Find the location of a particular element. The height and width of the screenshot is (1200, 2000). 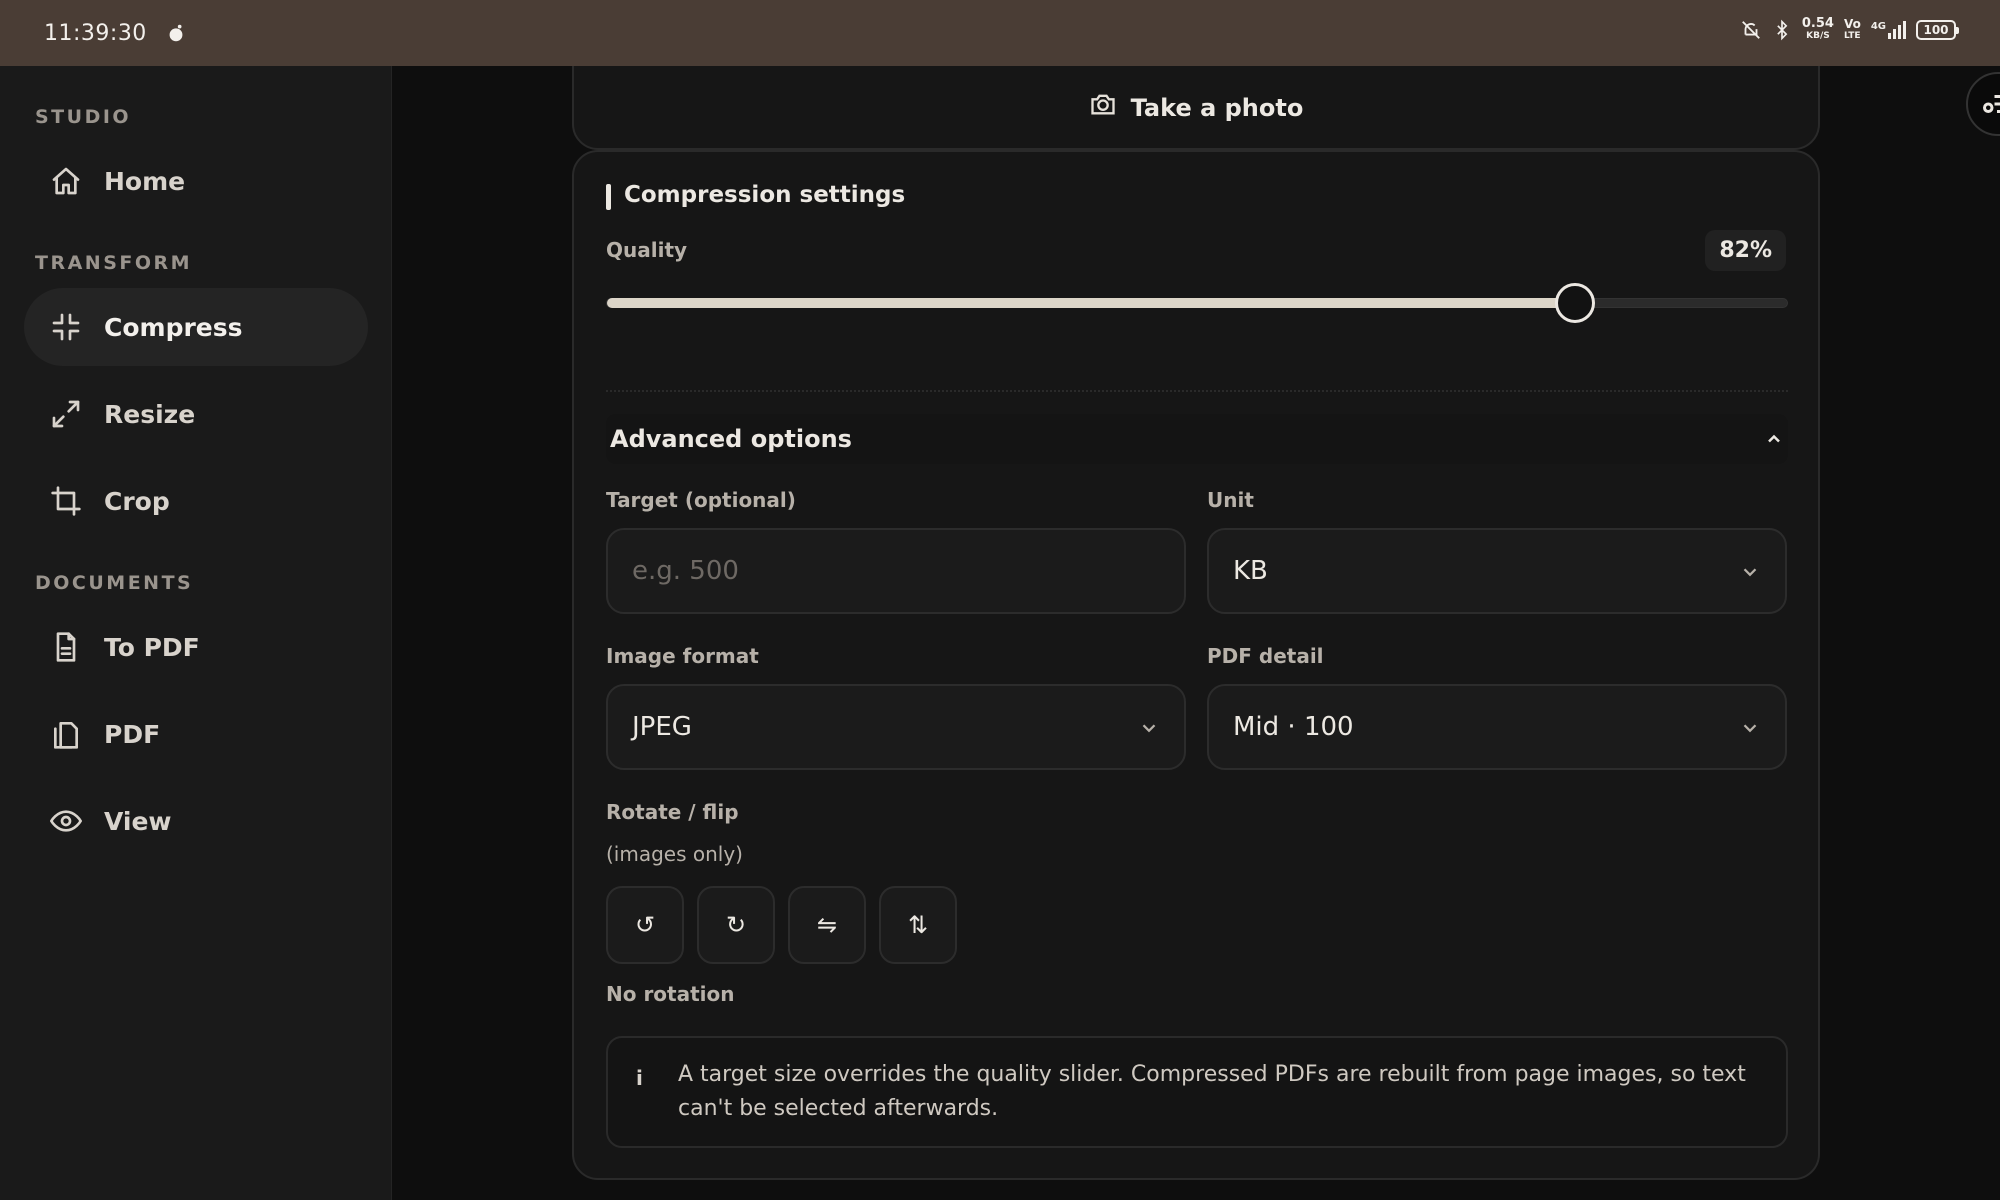

floating-menu-button is located at coordinates (1983, 104).